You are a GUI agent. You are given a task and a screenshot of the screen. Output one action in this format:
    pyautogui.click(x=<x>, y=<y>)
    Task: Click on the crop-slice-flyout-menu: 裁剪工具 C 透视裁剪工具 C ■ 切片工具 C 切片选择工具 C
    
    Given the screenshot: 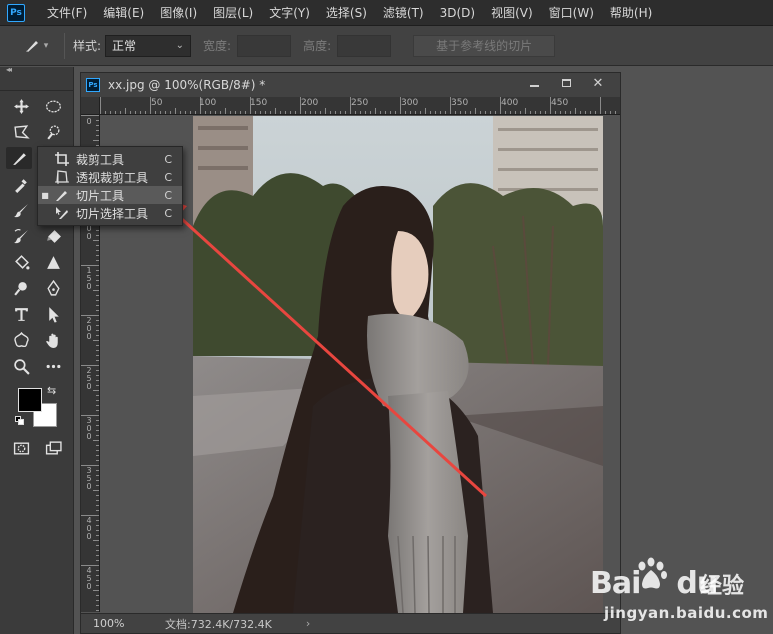 What is the action you would take?
    pyautogui.click(x=110, y=186)
    